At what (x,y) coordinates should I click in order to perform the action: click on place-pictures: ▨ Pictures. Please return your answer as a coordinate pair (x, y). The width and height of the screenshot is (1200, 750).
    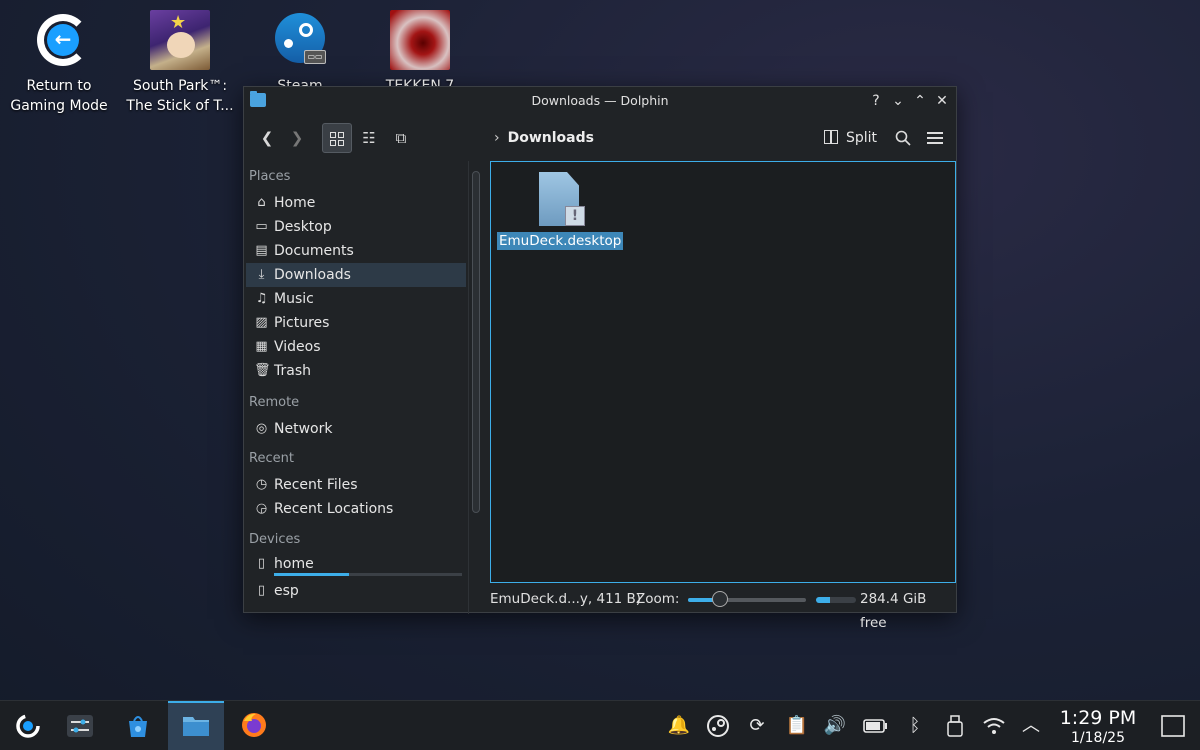
    Looking at the image, I should click on (356, 323).